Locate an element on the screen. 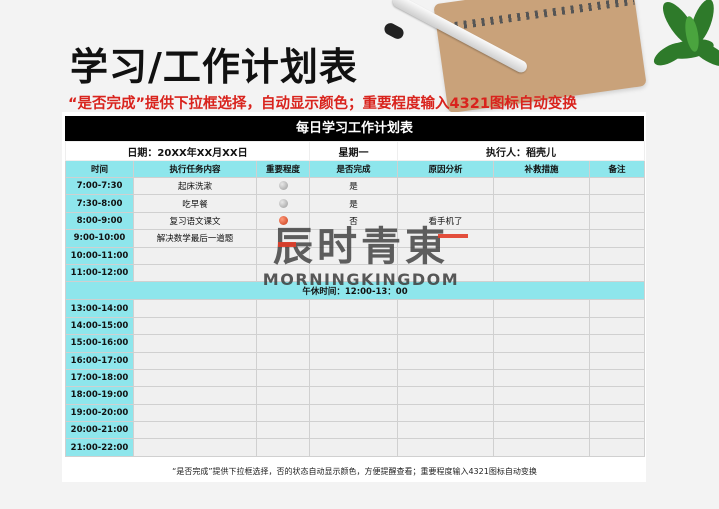 This screenshot has width=719, height=509. date-field: 日期：20XX年XX月XX日 is located at coordinates (187, 151).